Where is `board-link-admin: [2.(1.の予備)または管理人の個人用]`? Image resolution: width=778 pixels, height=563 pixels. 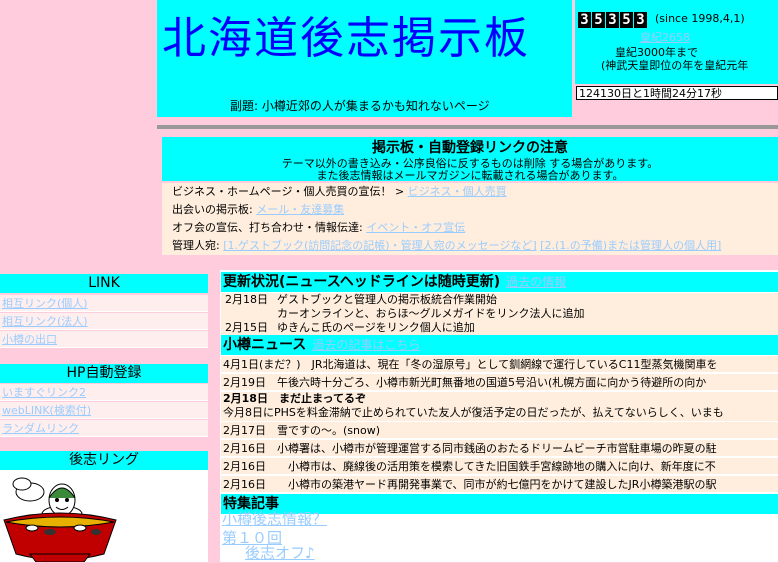
board-link-admin: [2.(1.の予備)または管理人の個人用] is located at coordinates (630, 245).